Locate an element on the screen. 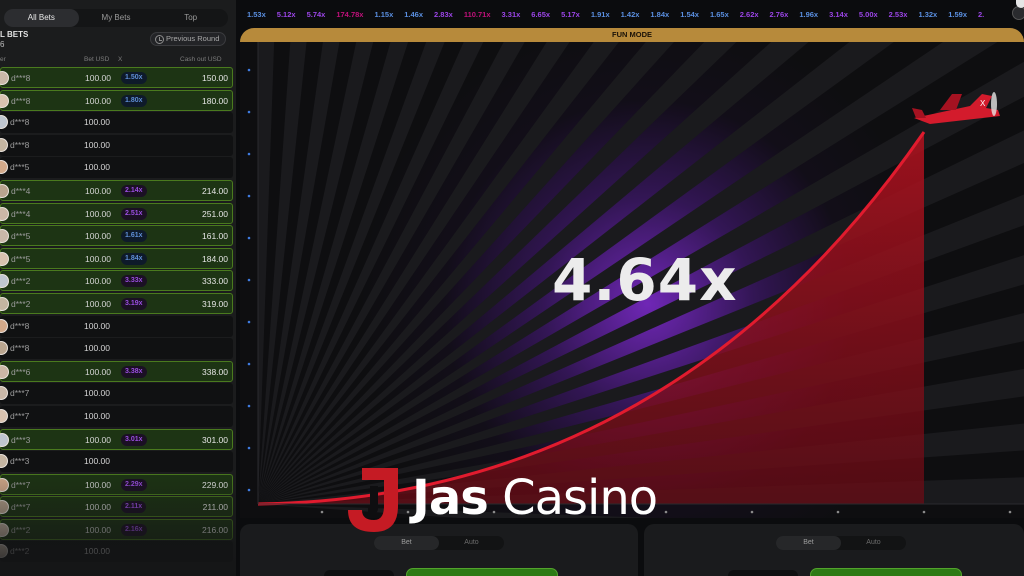 Image resolution: width=1024 pixels, height=576 pixels. col-bet: Bet USD is located at coordinates (97, 59).